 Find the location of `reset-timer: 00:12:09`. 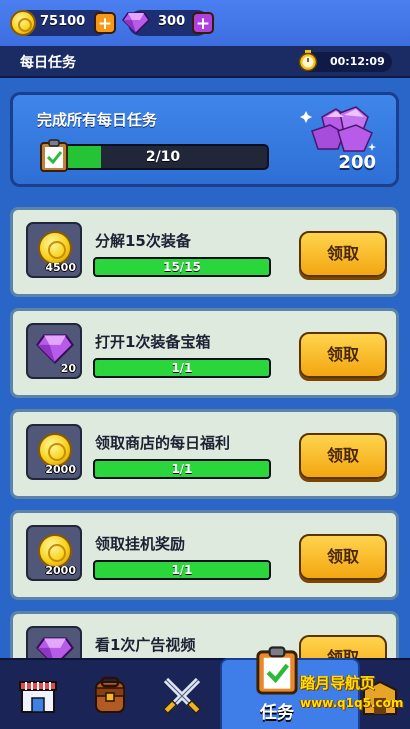

reset-timer: 00:12:09 is located at coordinates (345, 61).